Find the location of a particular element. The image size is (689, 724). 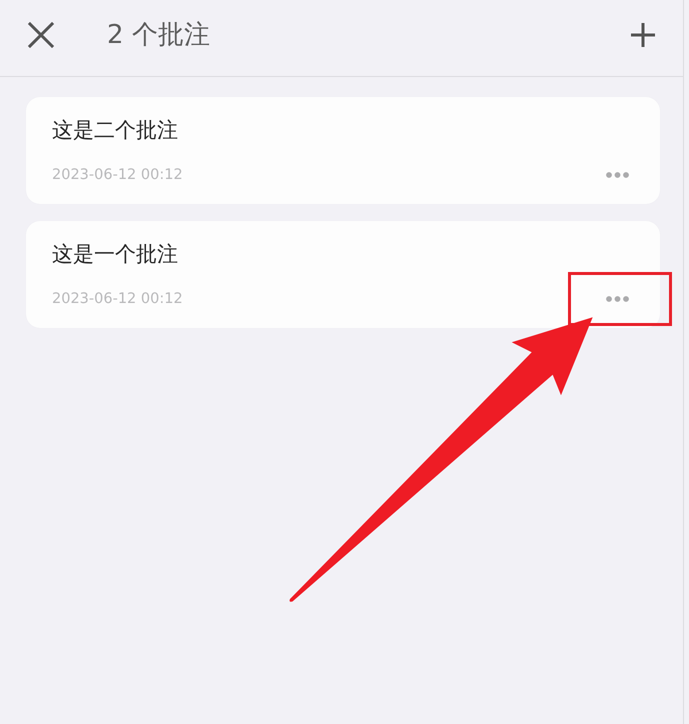

add-button is located at coordinates (643, 35).